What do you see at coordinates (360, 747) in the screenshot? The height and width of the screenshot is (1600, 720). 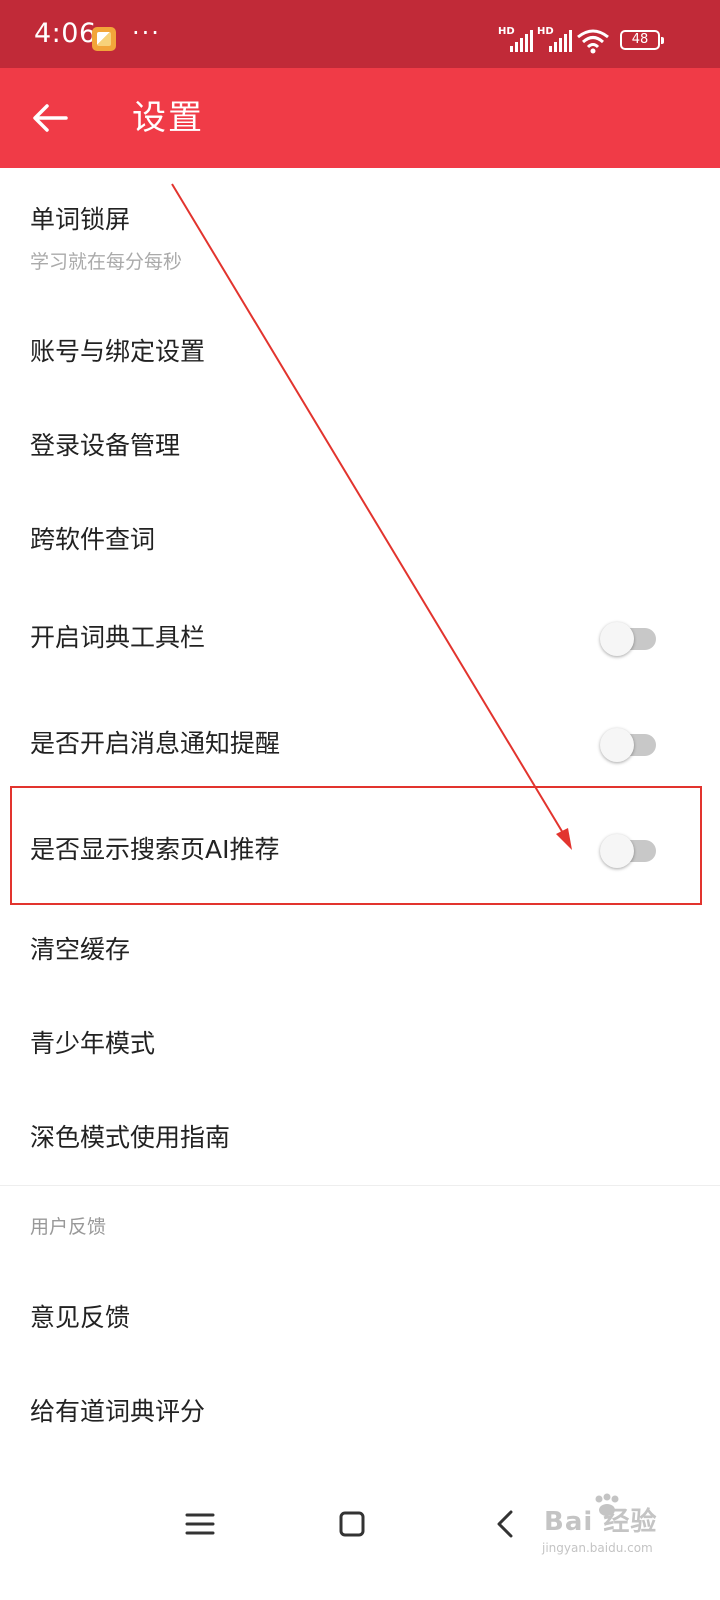 I see `setting-message-notification: 是否开启消息通知提醒` at bounding box center [360, 747].